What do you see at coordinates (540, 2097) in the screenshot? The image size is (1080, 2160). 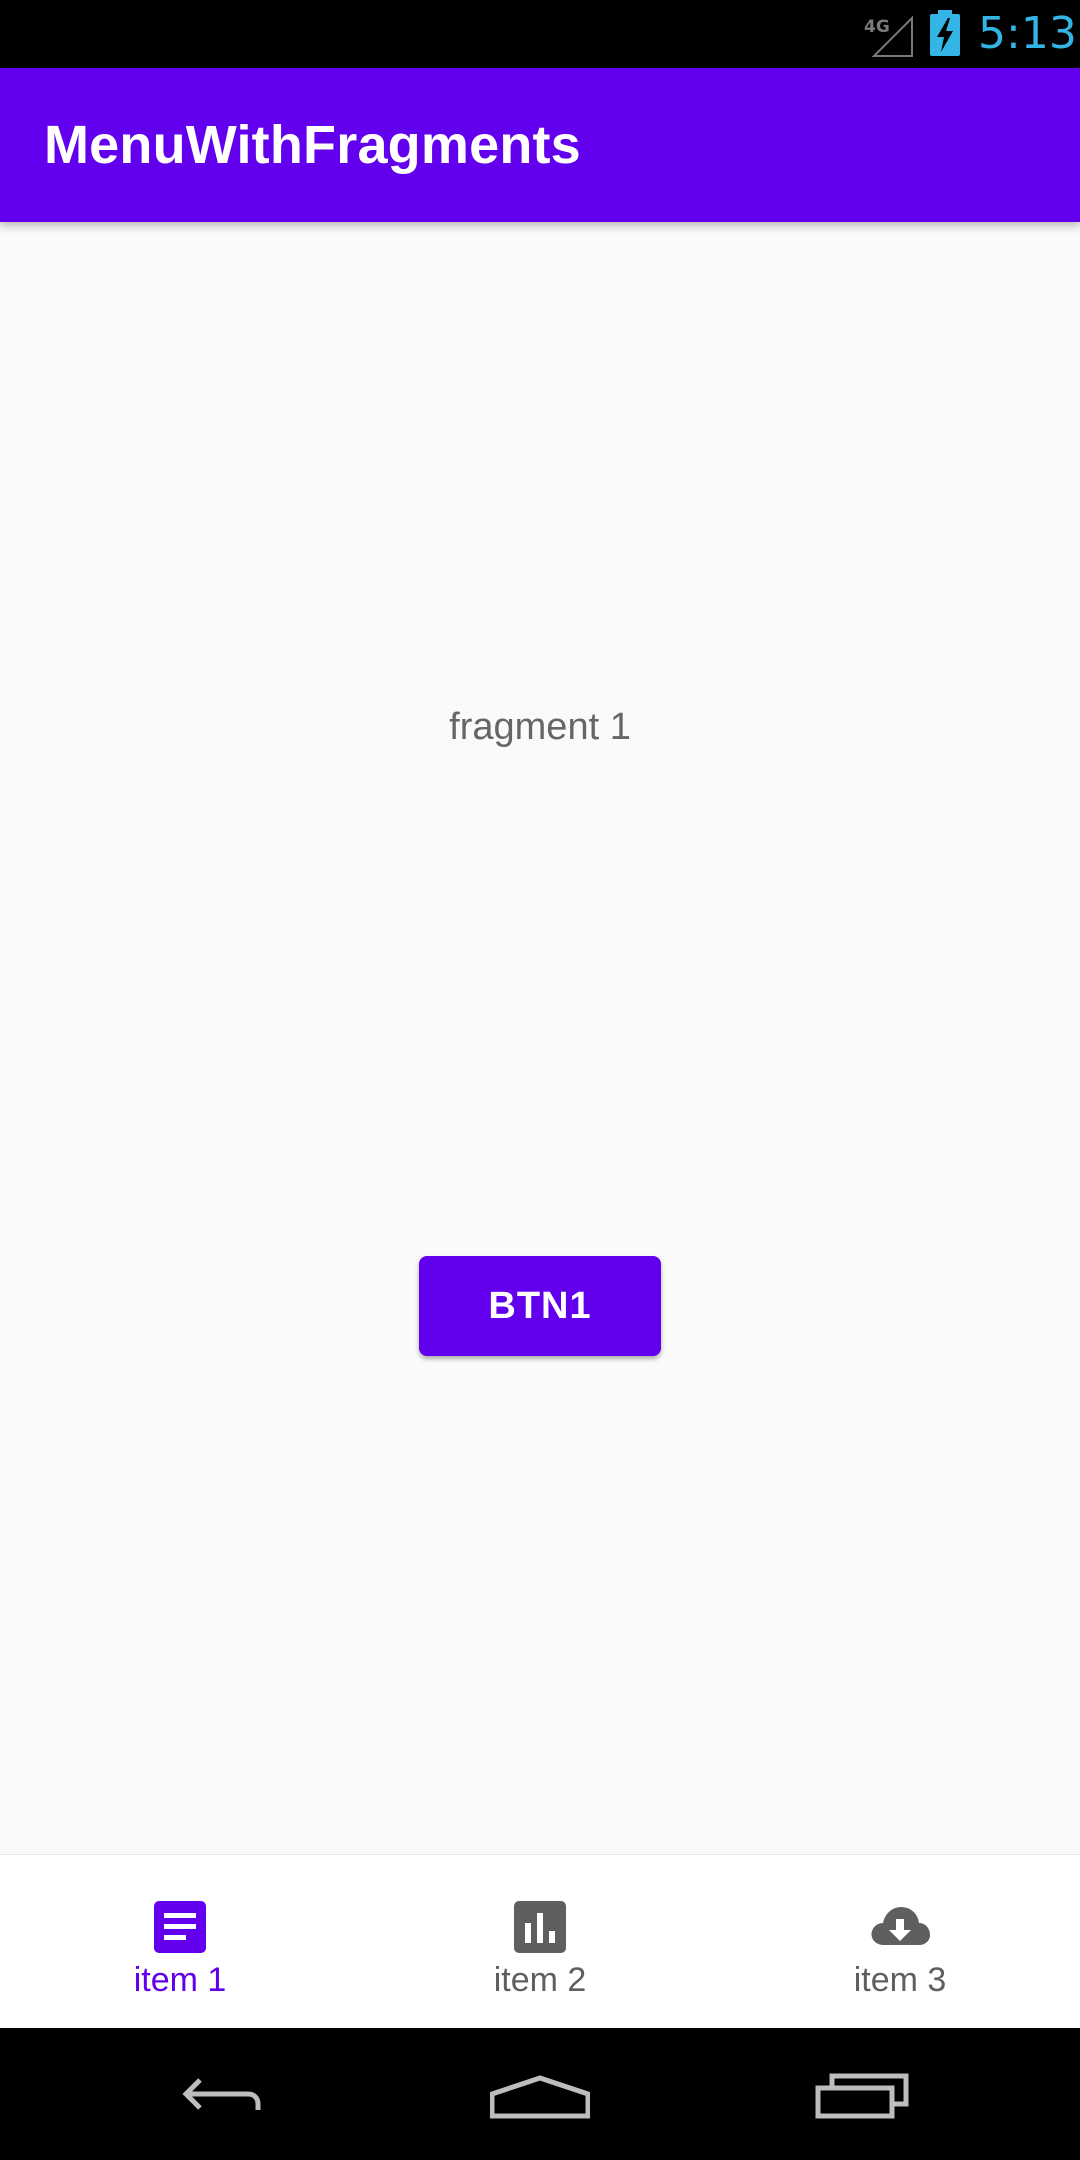 I see `home-icon` at bounding box center [540, 2097].